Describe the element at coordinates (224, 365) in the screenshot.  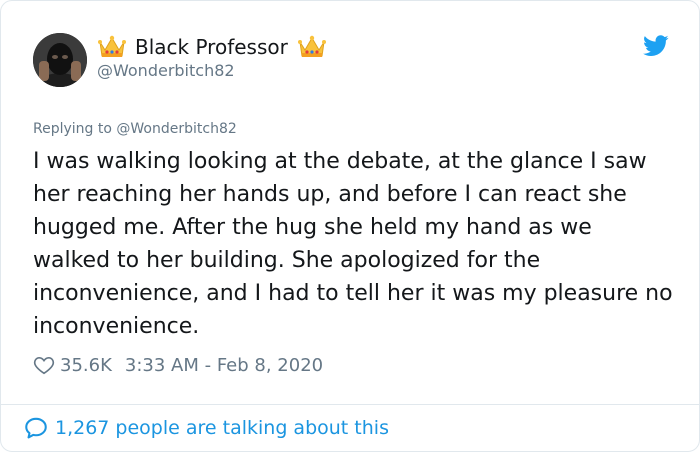
I see `tweet-timestamp: 3:33 AM - Feb 8, 2020` at that location.